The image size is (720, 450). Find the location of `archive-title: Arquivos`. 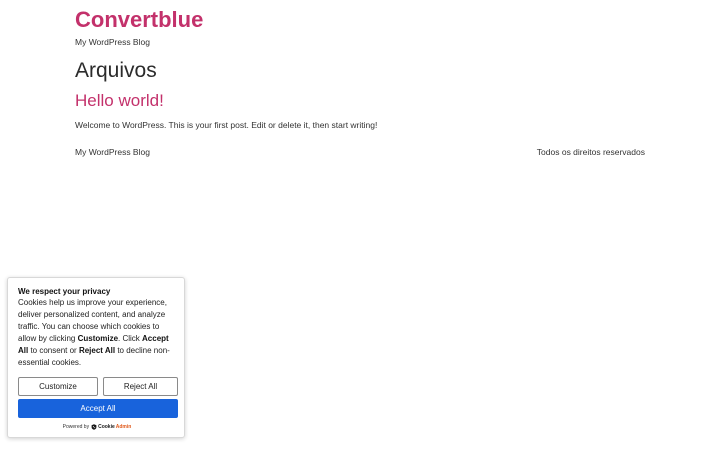

archive-title: Arquivos is located at coordinates (116, 70).